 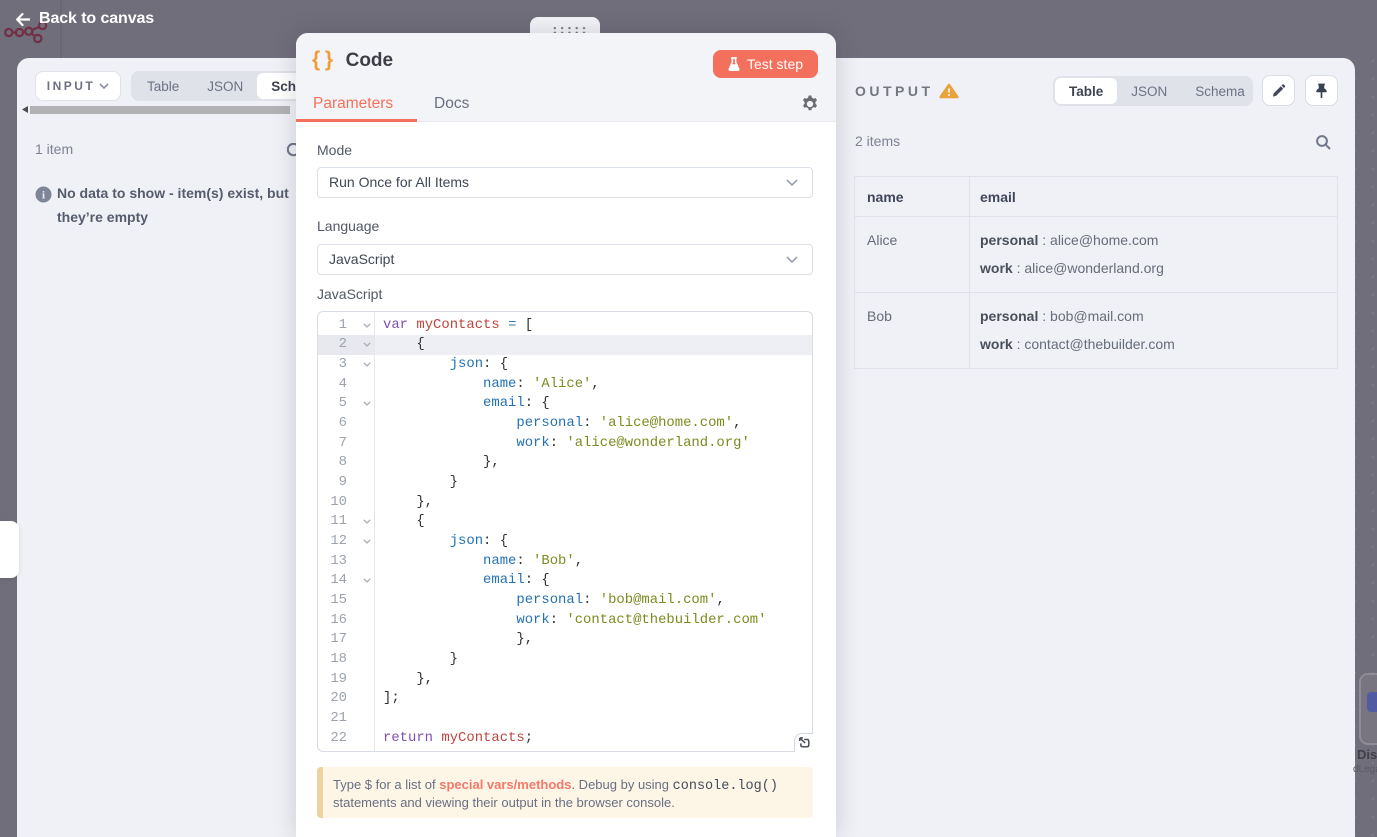 What do you see at coordinates (43, 195) in the screenshot?
I see `svg-text: i` at bounding box center [43, 195].